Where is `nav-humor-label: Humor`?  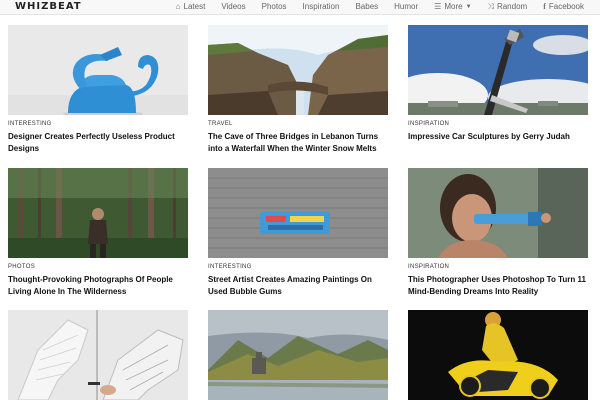
nav-humor-label: Humor is located at coordinates (406, 6).